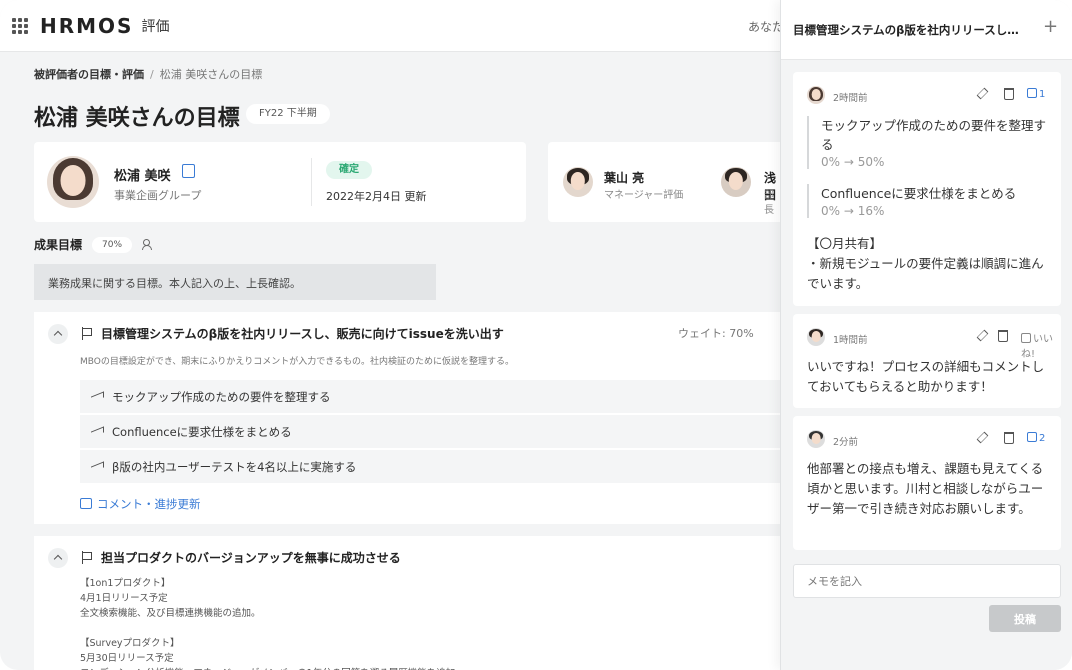 The height and width of the screenshot is (670, 1072). I want to click on evaluator-role: マネージャー評価, so click(644, 195).